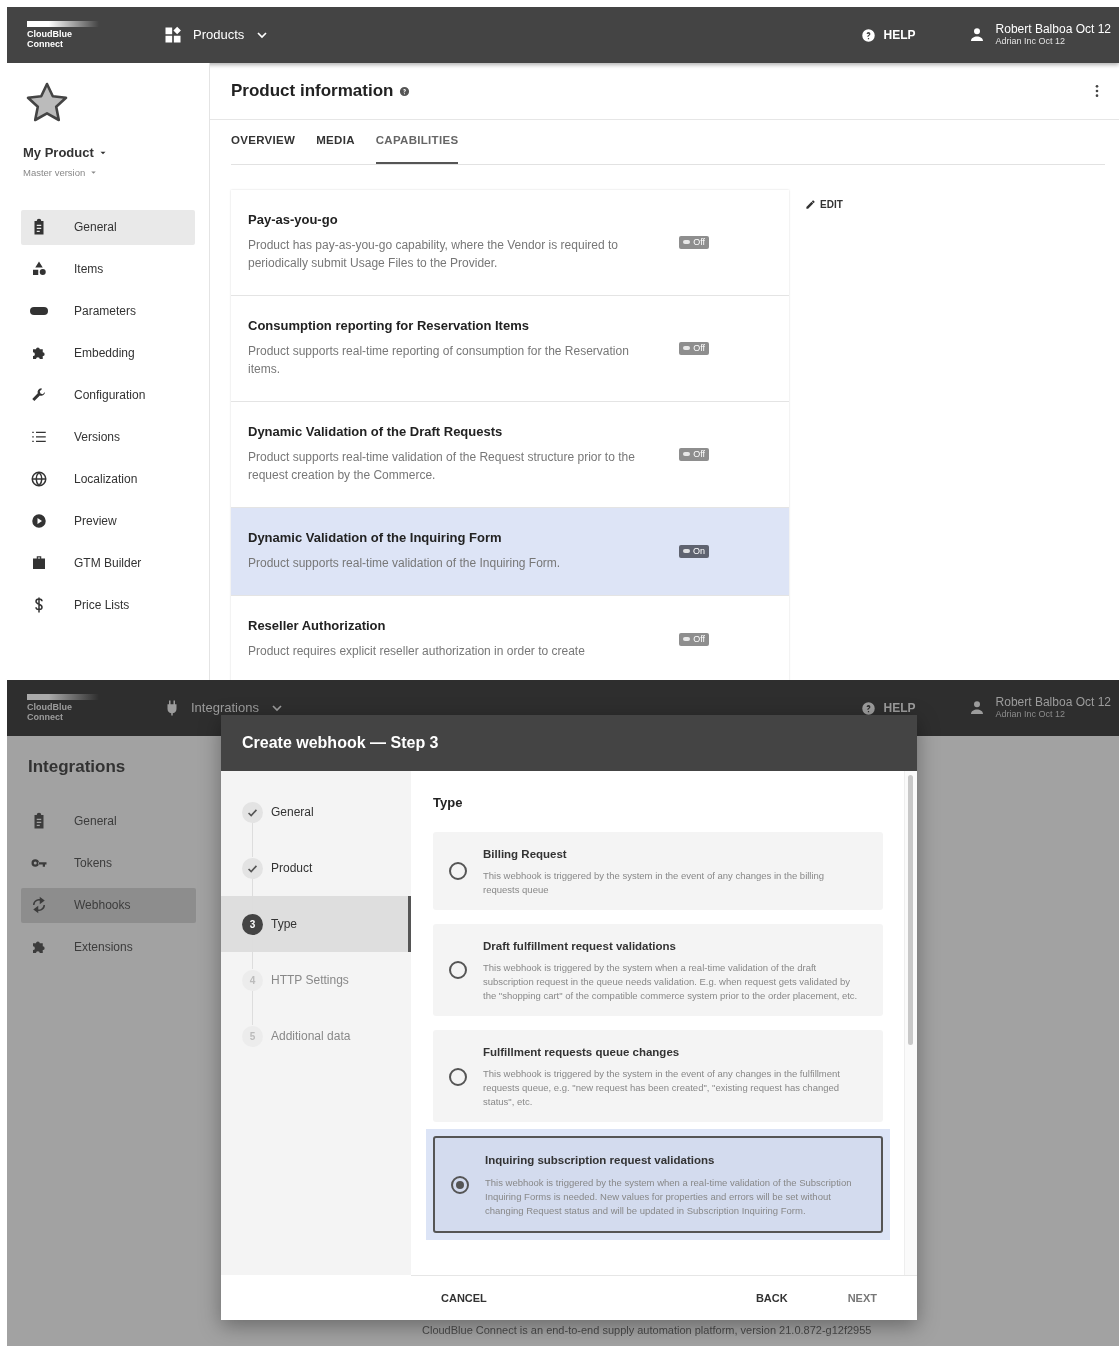 The width and height of the screenshot is (1119, 1346). What do you see at coordinates (39, 311) in the screenshot?
I see `pill-icon` at bounding box center [39, 311].